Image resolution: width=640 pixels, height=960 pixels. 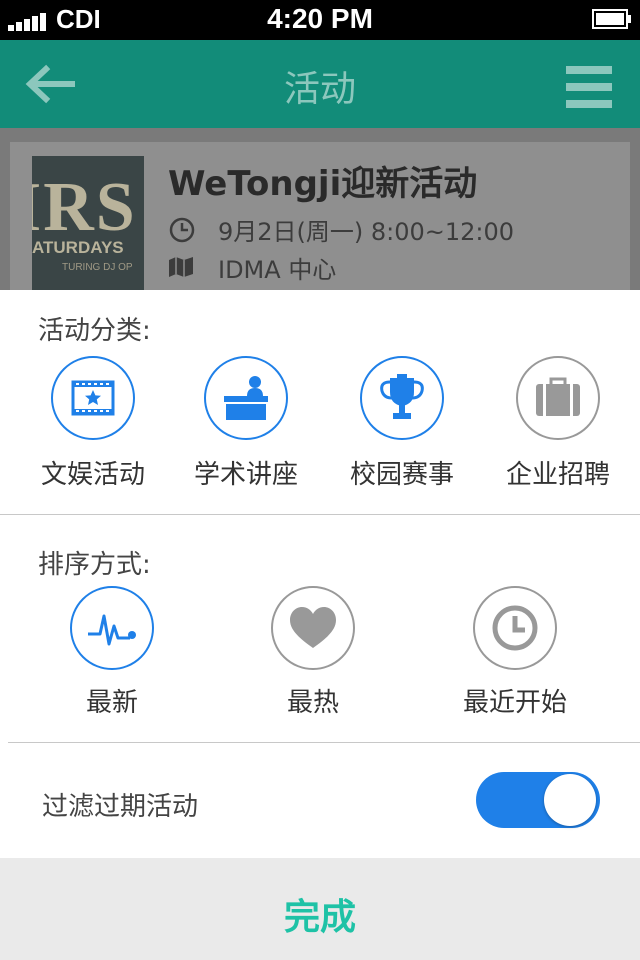 I want to click on trophy-icon, so click(x=402, y=396).